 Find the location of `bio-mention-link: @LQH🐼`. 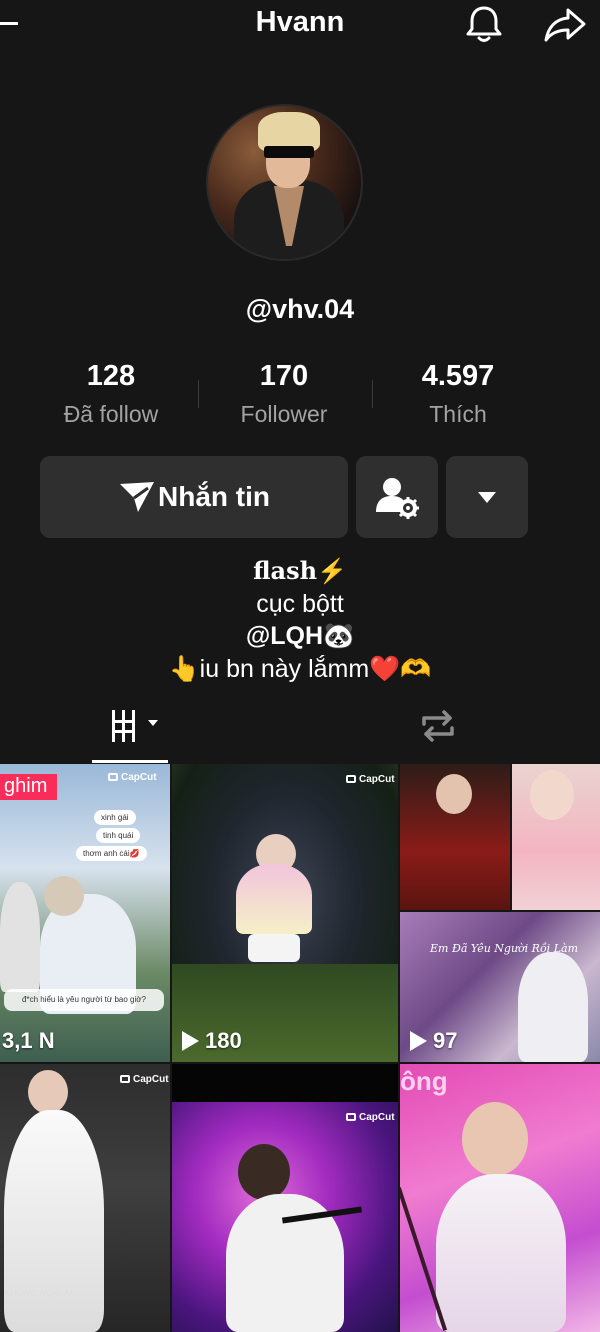

bio-mention-link: @LQH🐼 is located at coordinates (300, 636).